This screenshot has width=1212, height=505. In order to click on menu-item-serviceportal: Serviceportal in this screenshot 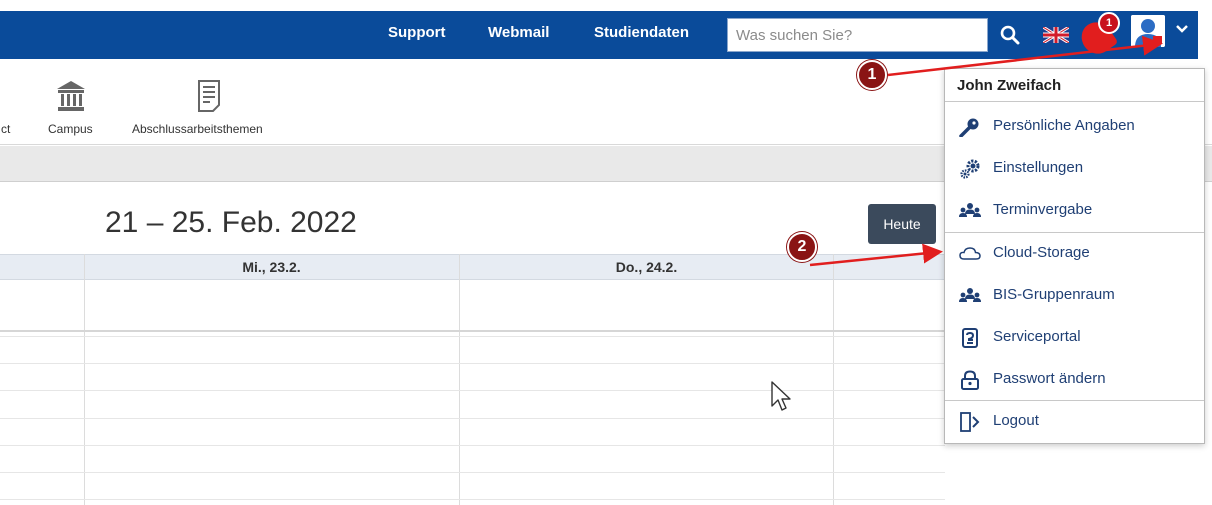, I will do `click(1074, 338)`.